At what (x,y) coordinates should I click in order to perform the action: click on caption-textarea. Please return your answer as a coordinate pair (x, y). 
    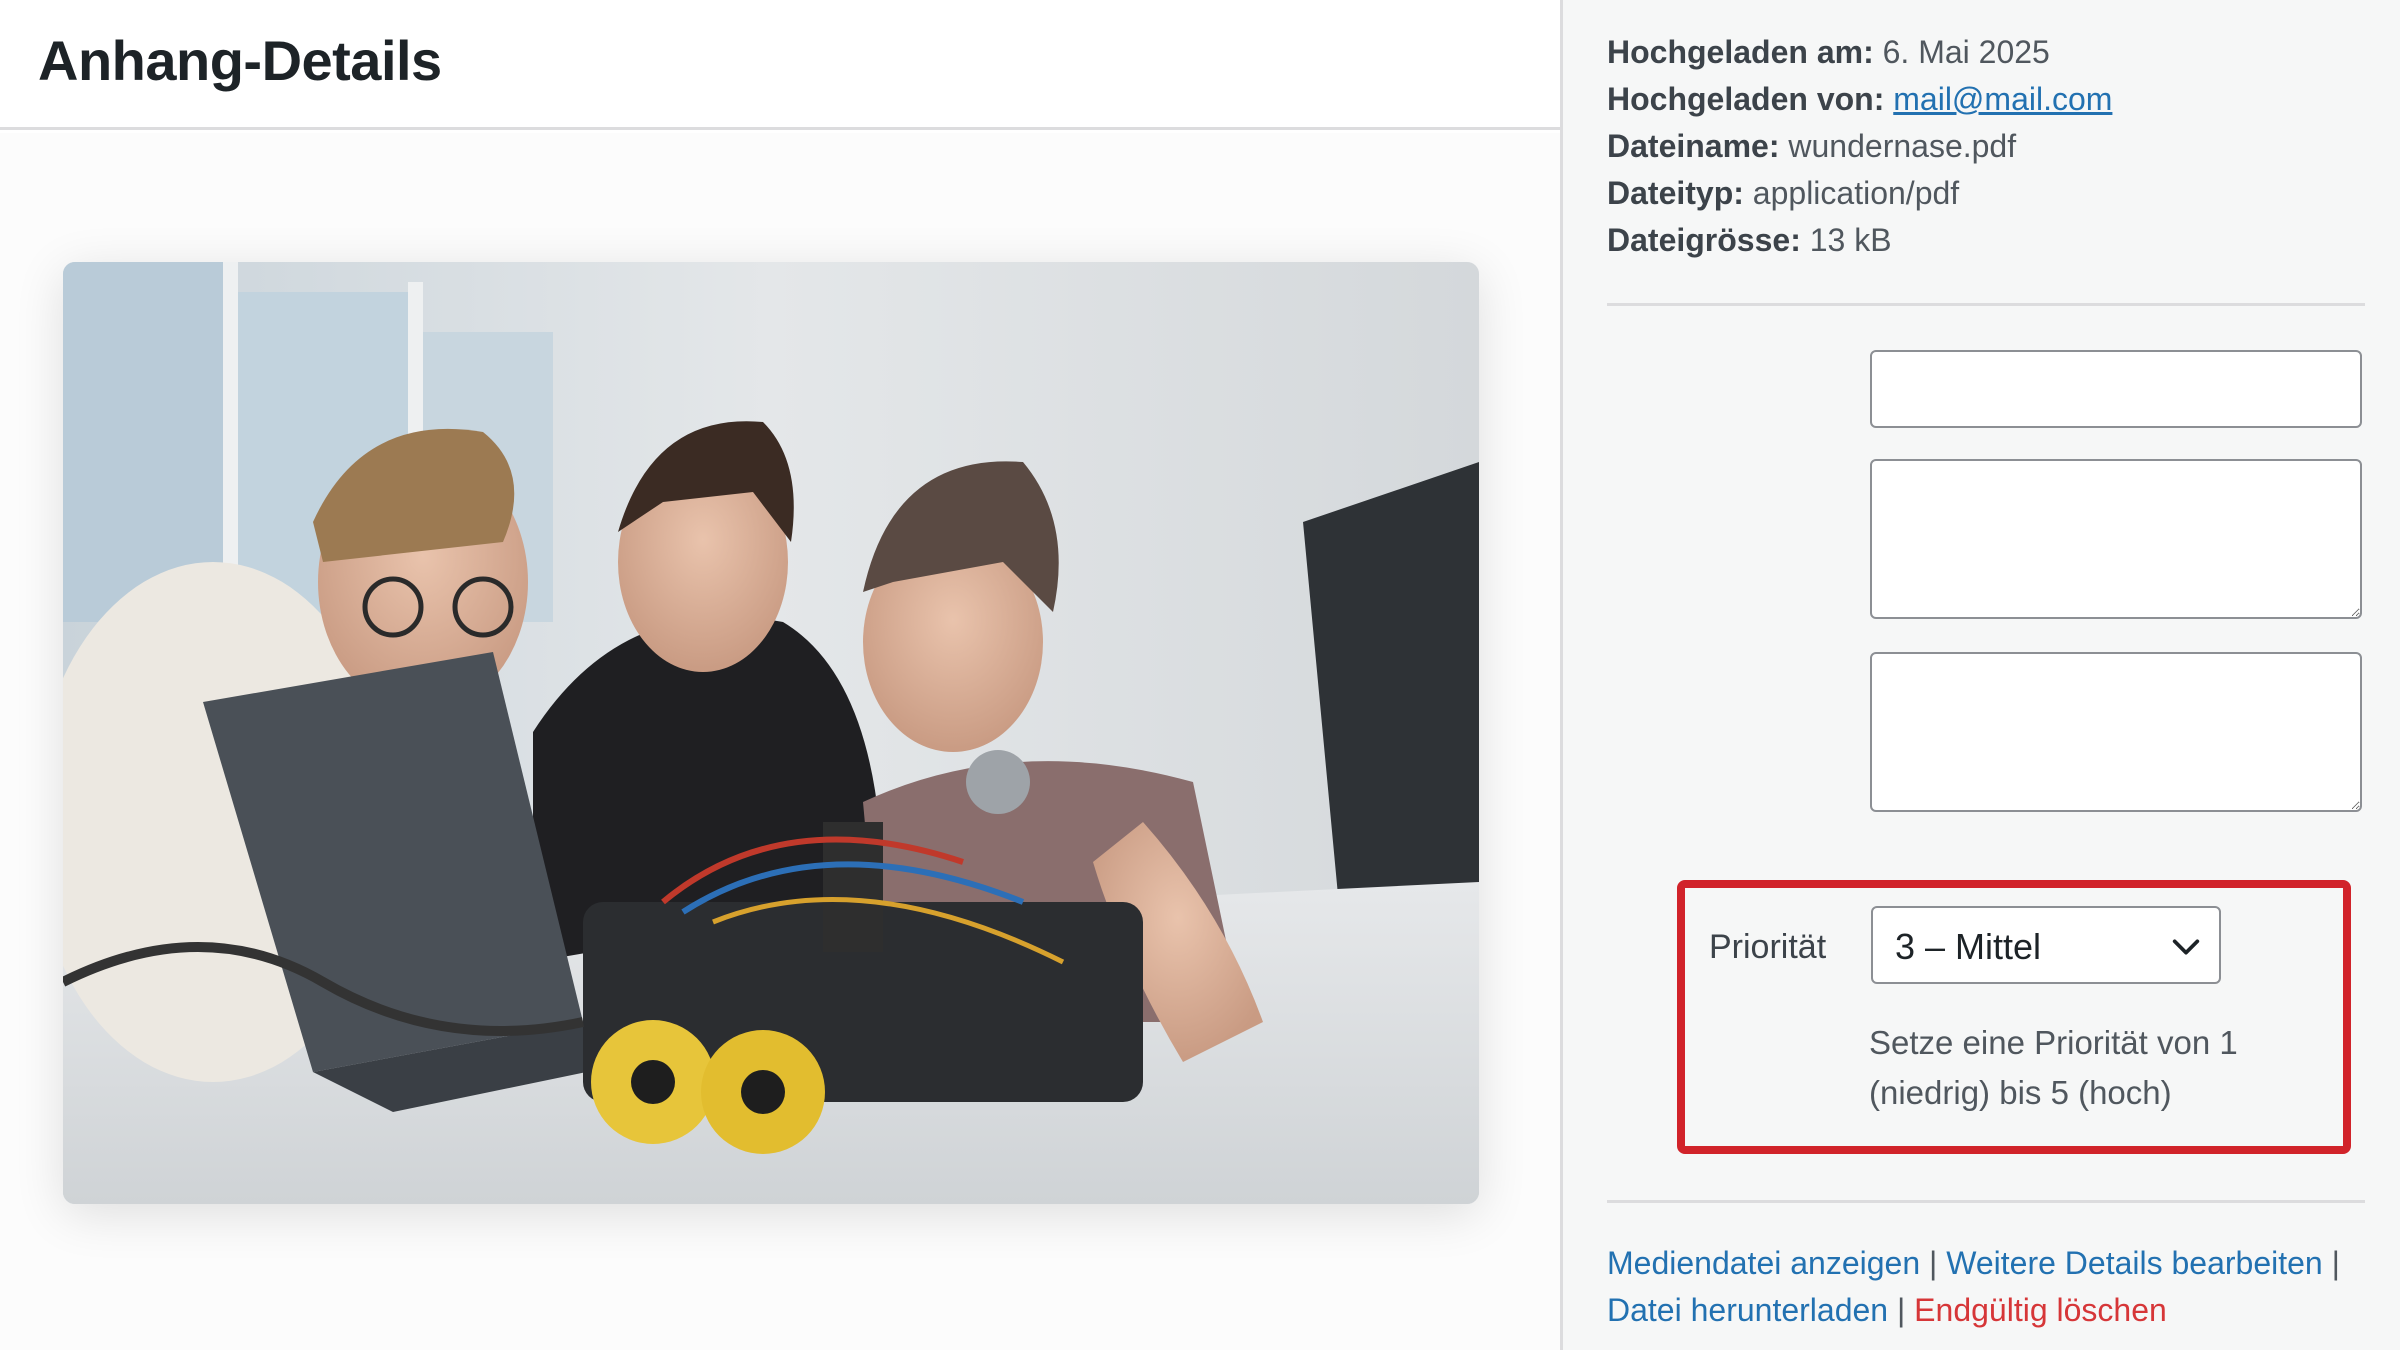
    Looking at the image, I should click on (2116, 539).